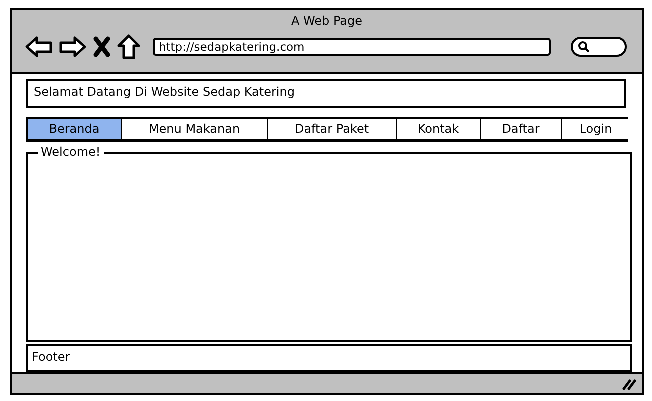 This screenshot has height=401, width=652. Describe the element at coordinates (71, 152) in the screenshot. I see `panel-legend: Welcome!` at that location.